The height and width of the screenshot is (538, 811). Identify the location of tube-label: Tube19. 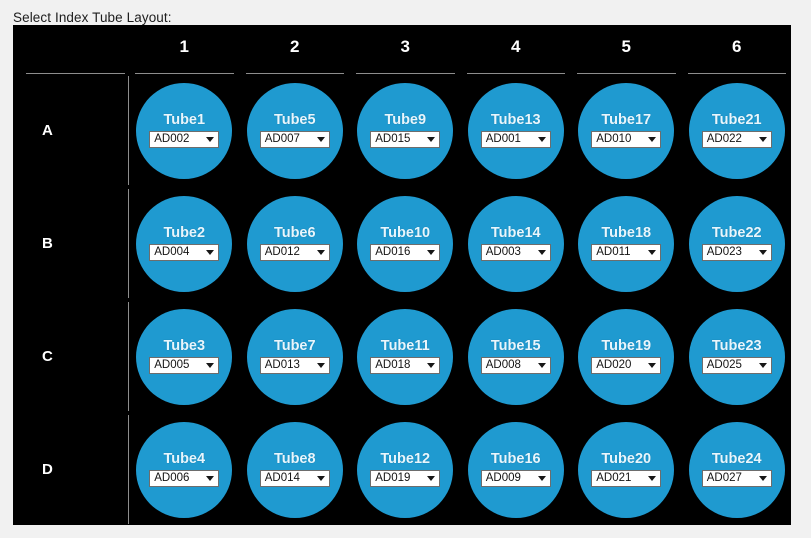
(626, 346).